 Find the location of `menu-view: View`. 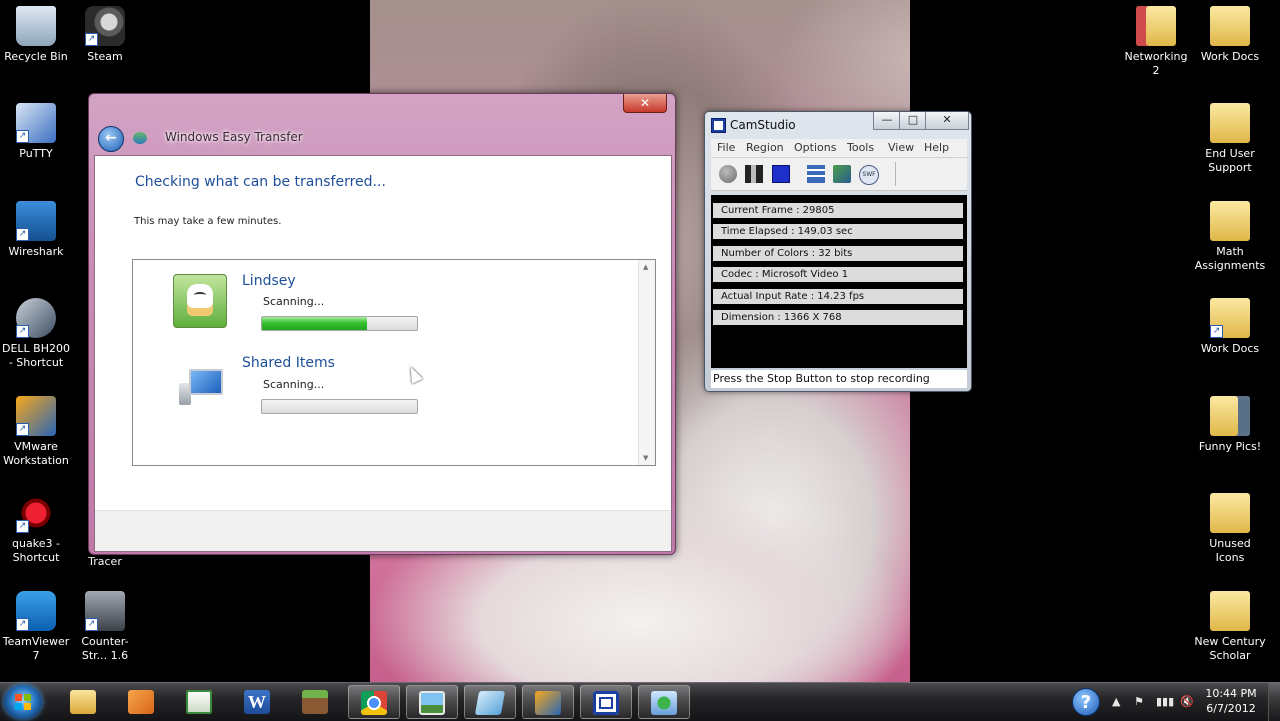

menu-view: View is located at coordinates (901, 147).